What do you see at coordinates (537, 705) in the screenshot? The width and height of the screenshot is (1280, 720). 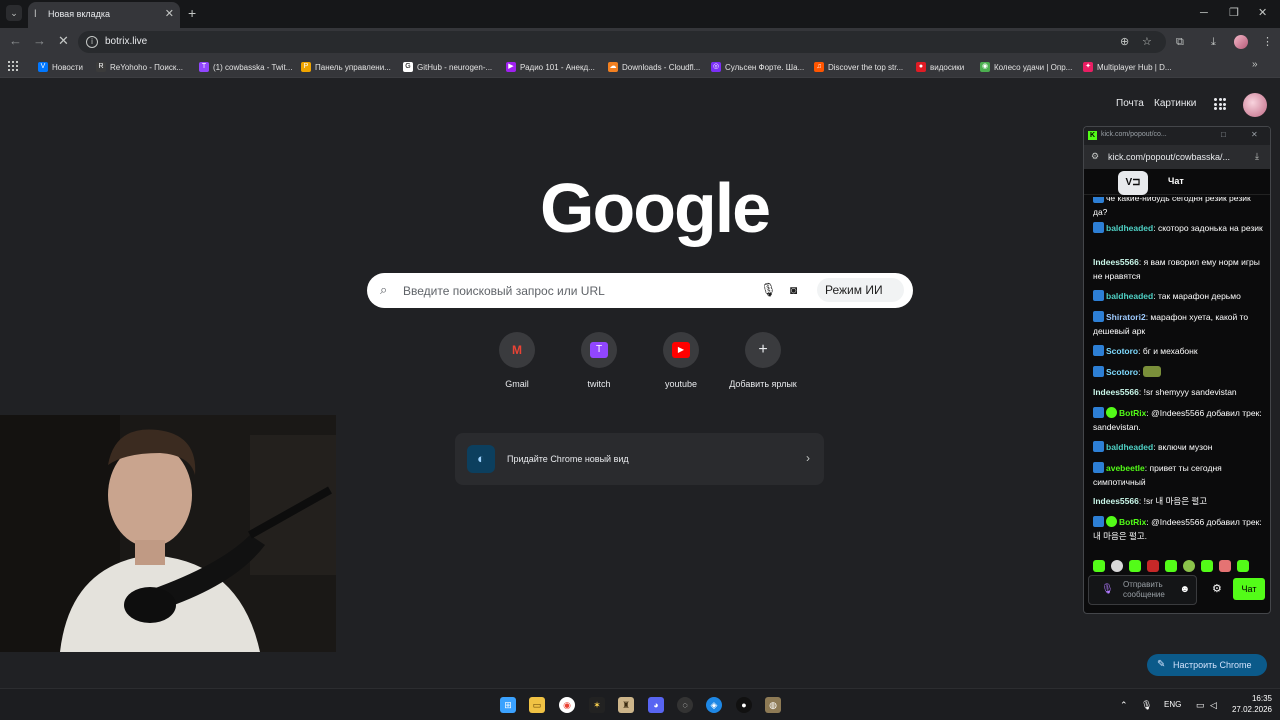 I see `file-explorer-icon: ▭` at bounding box center [537, 705].